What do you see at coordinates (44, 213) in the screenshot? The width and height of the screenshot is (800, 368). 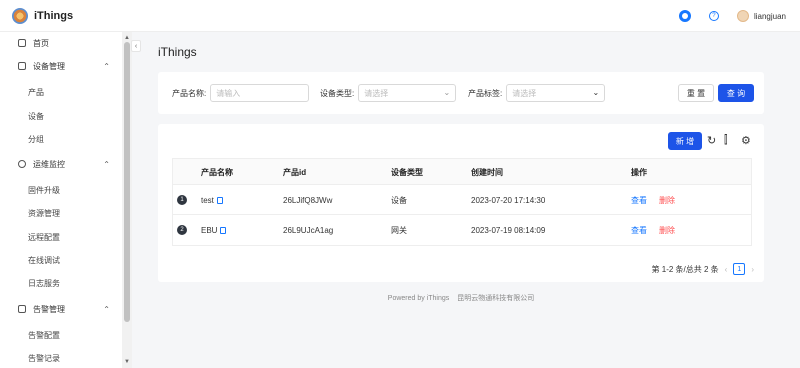 I see `sidebar-item-resources: 资源管理` at bounding box center [44, 213].